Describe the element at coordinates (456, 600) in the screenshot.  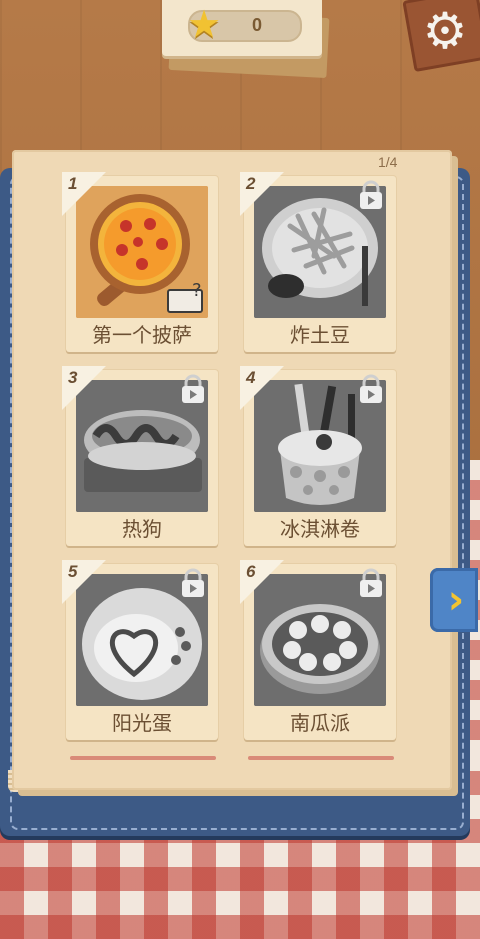
I see `chevron-right-icon: ›` at that location.